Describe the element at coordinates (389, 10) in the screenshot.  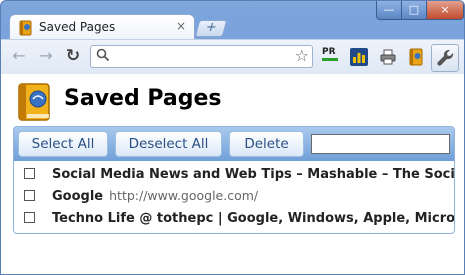
I see `minimize-button: —` at that location.